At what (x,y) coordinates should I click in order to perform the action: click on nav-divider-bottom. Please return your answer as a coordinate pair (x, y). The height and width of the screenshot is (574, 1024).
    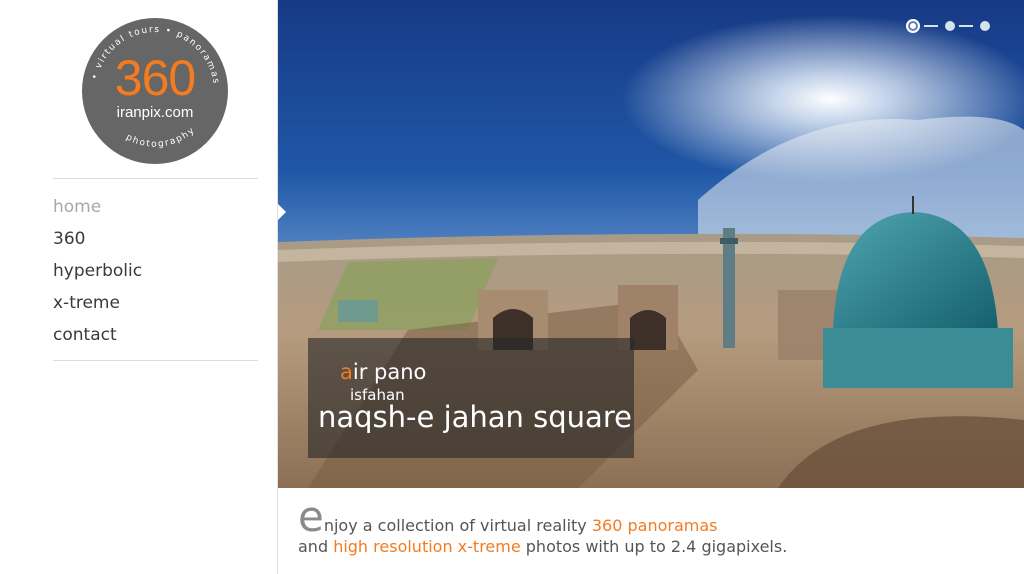
    Looking at the image, I should click on (155, 360).